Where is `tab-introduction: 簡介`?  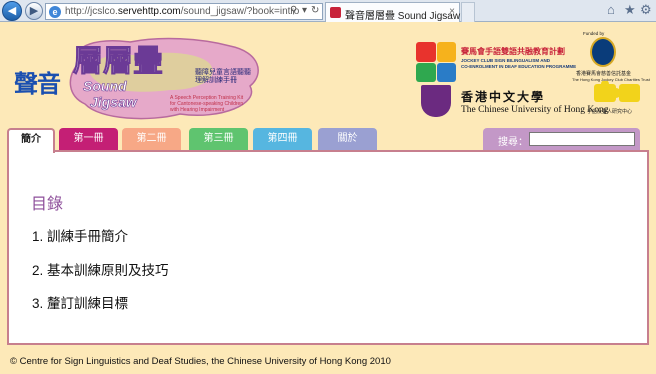
tab-introduction: 簡介 is located at coordinates (31, 140).